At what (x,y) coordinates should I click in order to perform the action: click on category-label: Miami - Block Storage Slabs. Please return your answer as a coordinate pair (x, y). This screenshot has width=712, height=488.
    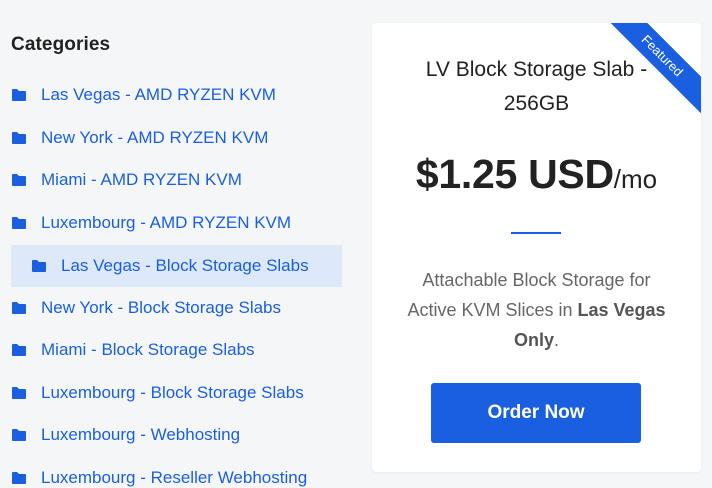
    Looking at the image, I should click on (148, 349).